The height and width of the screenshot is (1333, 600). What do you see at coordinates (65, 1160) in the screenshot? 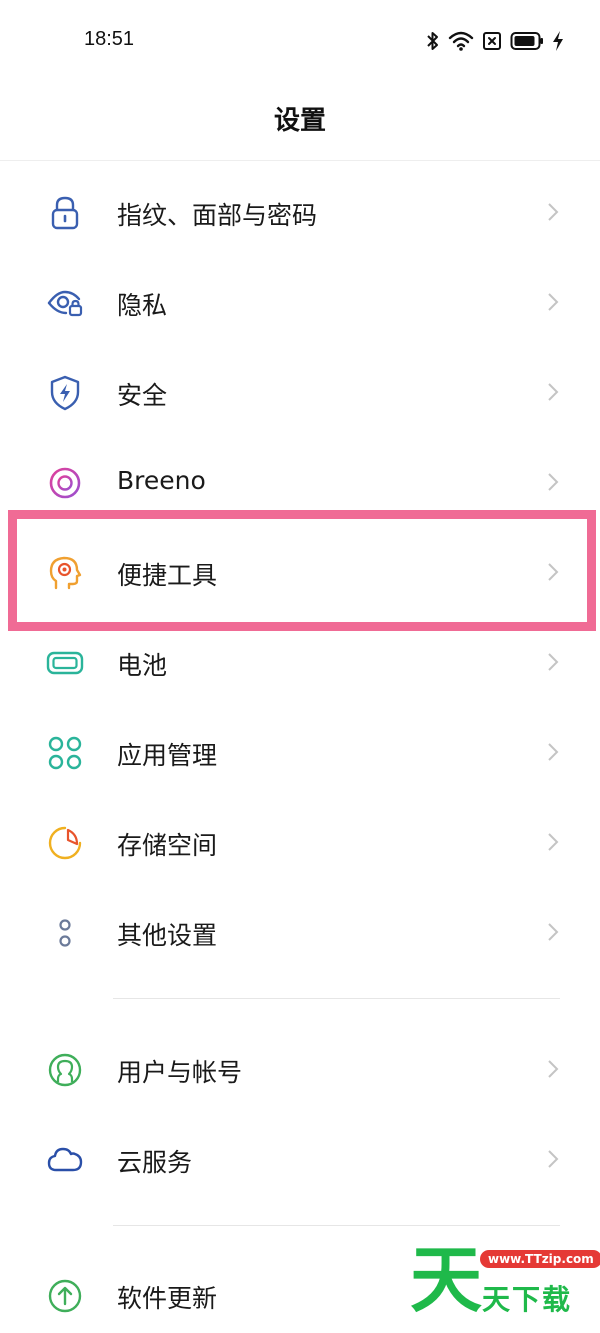
I see `cloud-icon` at bounding box center [65, 1160].